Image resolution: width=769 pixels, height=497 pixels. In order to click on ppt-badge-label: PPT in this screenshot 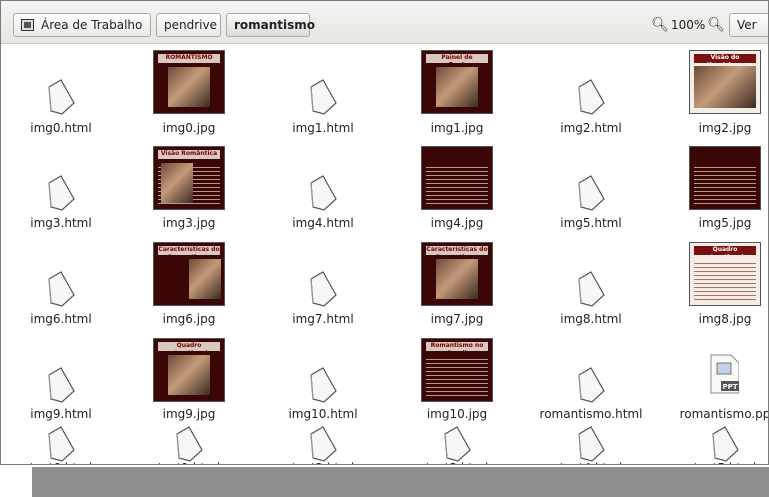, I will do `click(729, 387)`.